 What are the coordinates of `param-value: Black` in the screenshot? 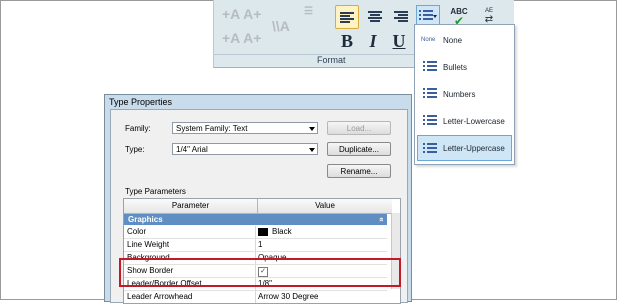 It's located at (282, 231).